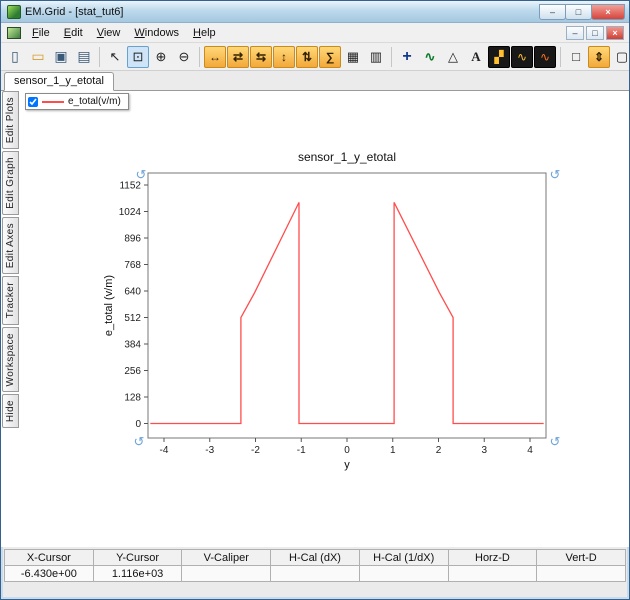  Describe the element at coordinates (404, 574) in the screenshot. I see `status-value-h-cal-1-dx-` at that location.